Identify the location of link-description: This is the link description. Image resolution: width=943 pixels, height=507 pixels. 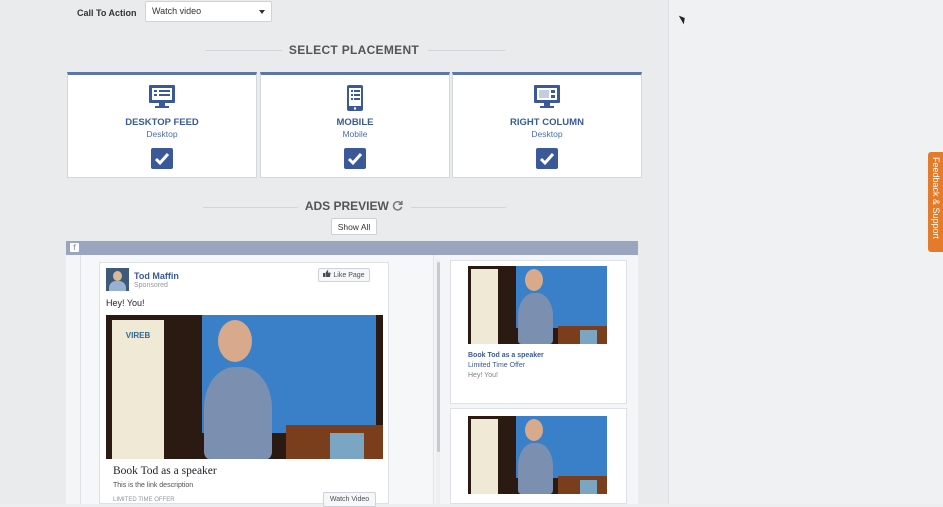
(153, 485).